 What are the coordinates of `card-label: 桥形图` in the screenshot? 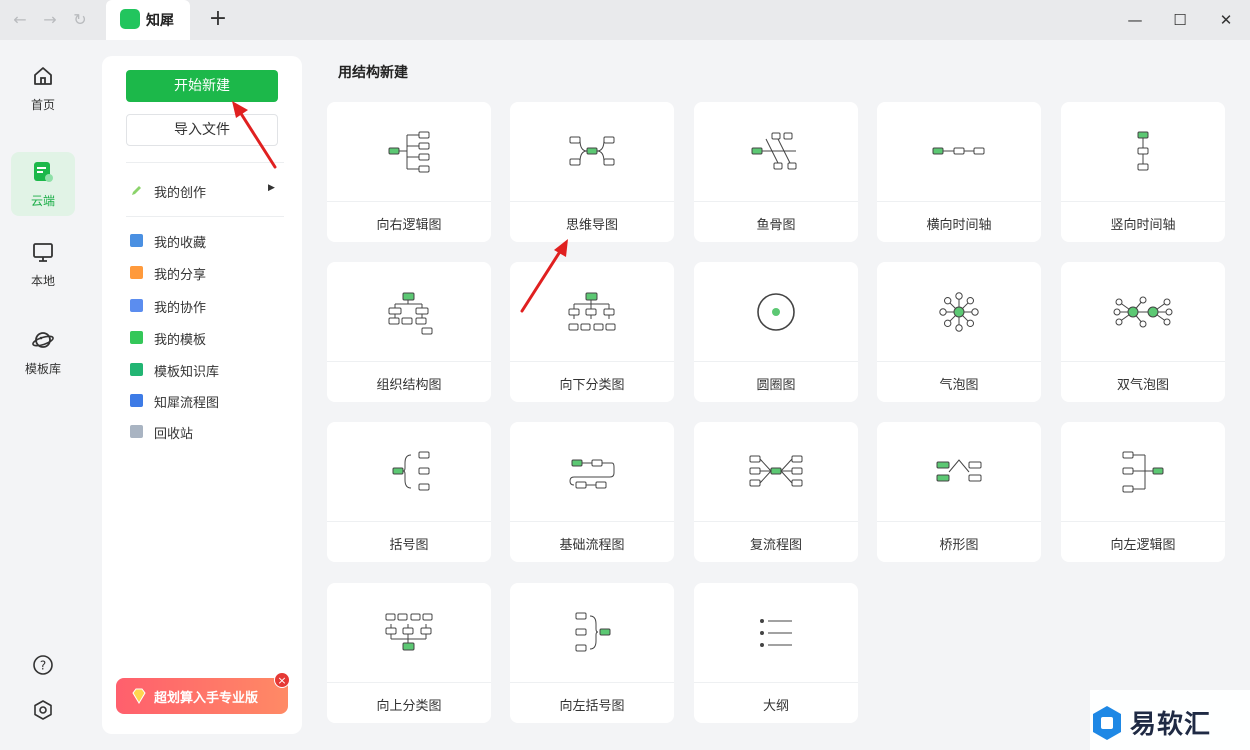 It's located at (959, 545).